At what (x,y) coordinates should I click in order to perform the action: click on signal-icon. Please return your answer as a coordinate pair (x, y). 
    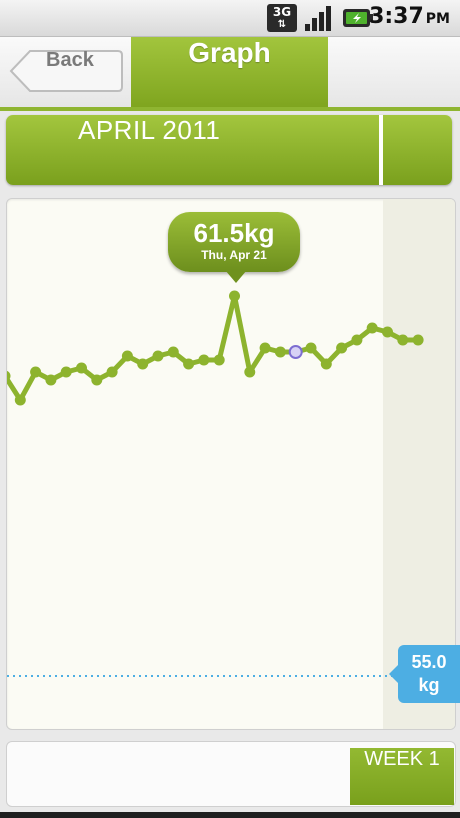
    Looking at the image, I should click on (318, 18).